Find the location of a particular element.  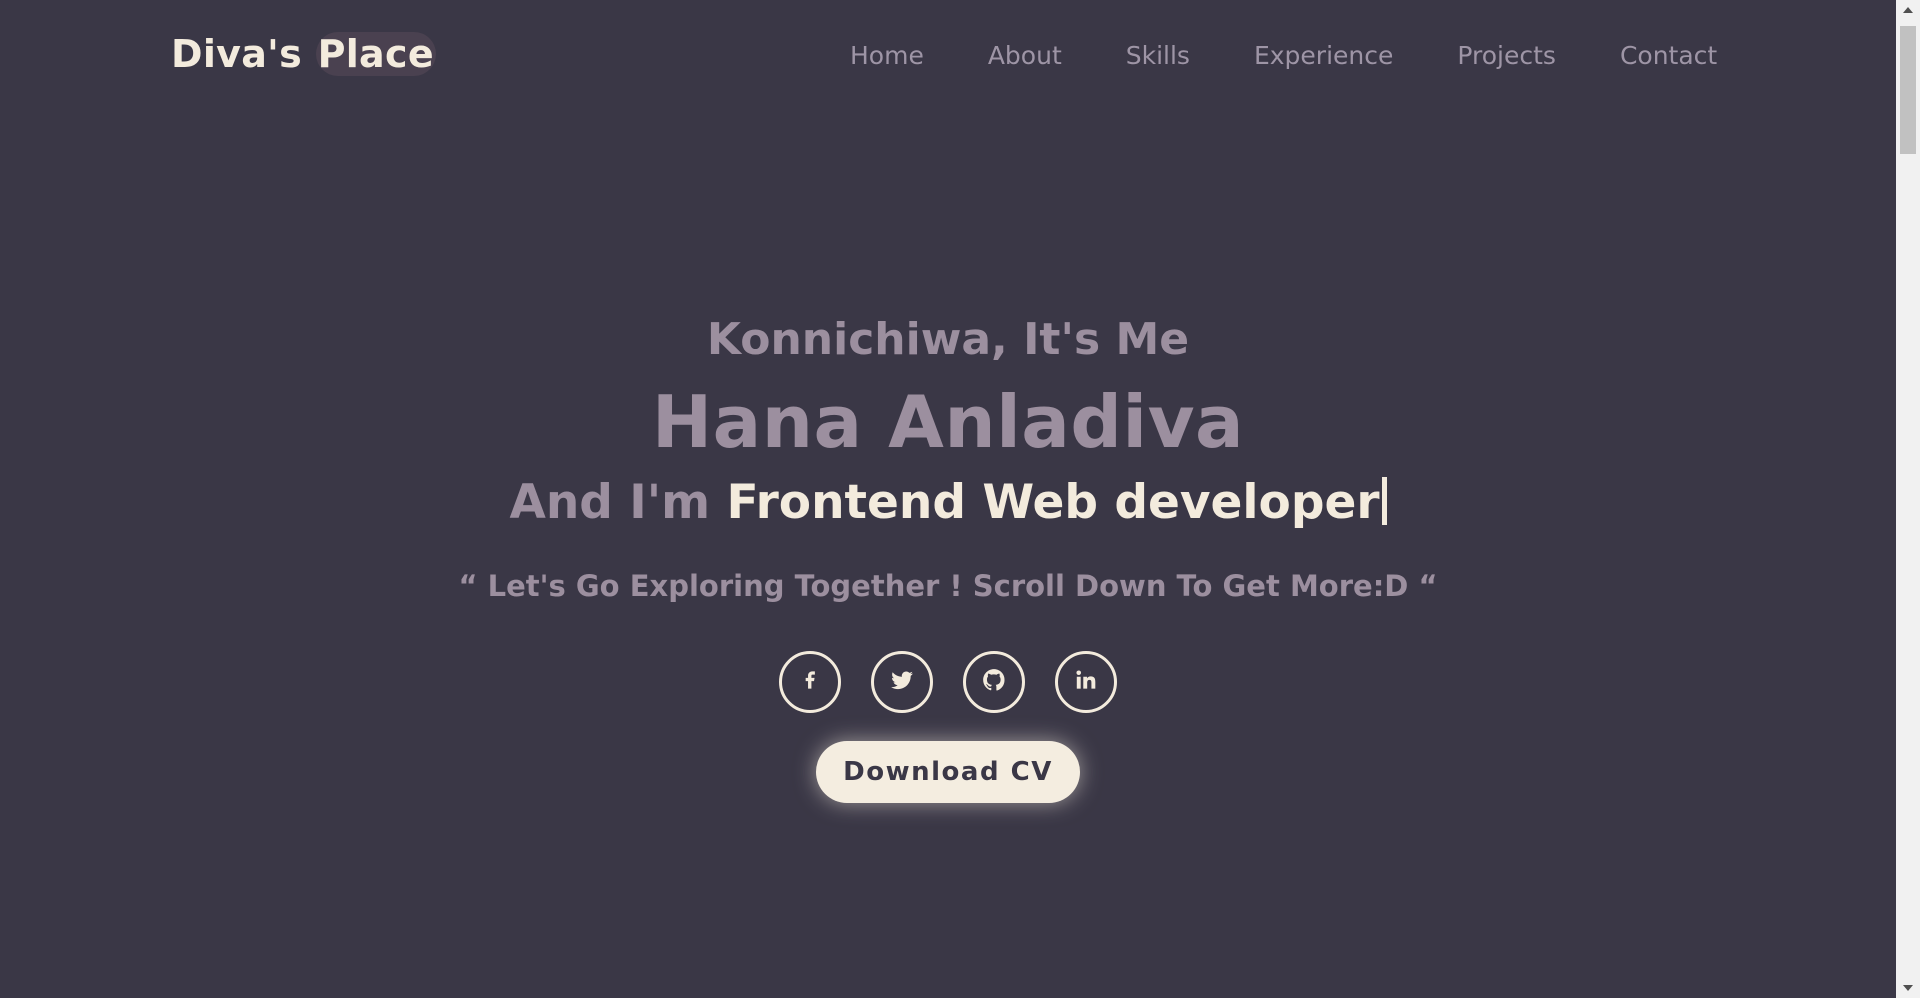

social-links is located at coordinates (948, 682).